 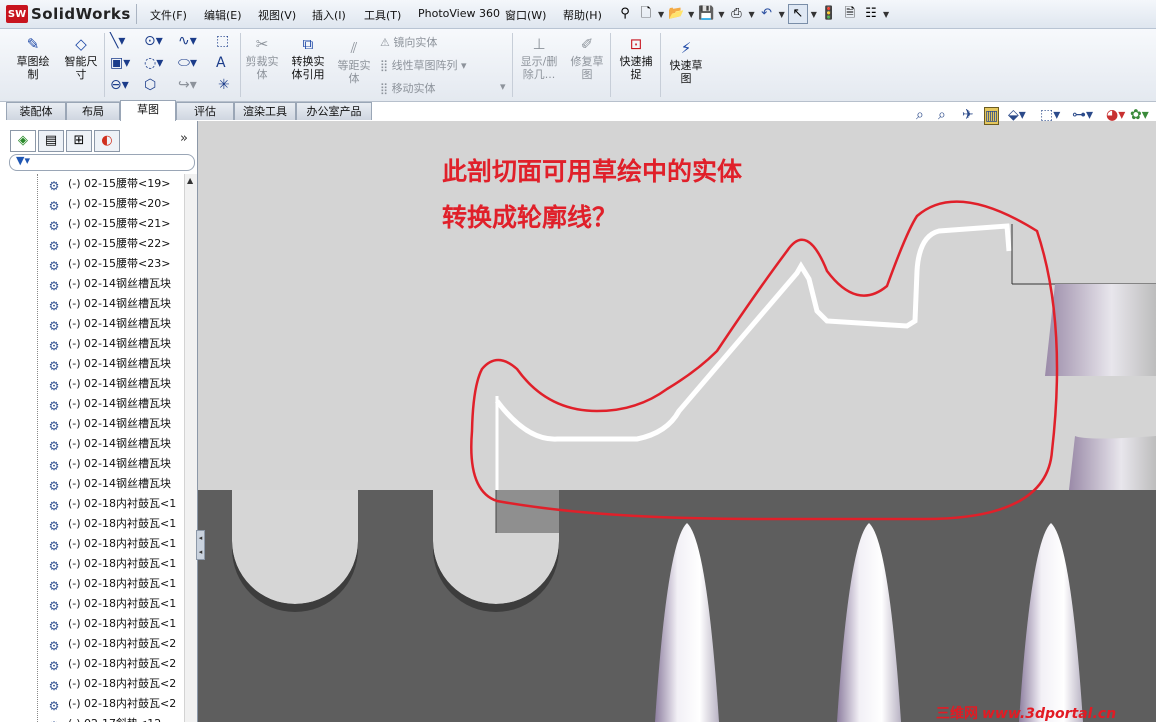 I want to click on tab-assembly: 装配体, so click(x=36, y=111).